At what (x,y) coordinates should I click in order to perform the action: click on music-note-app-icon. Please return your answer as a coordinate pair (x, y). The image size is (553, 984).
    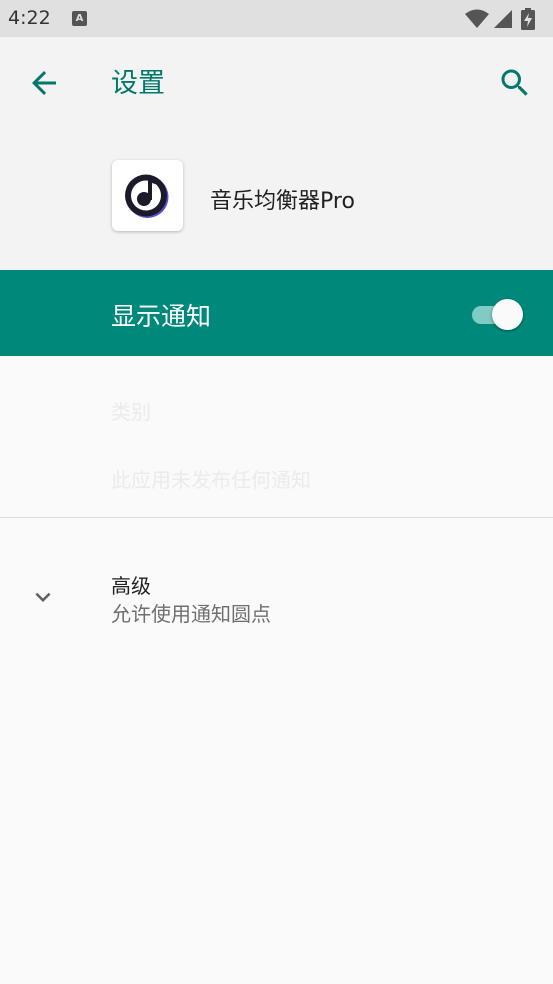
    Looking at the image, I should click on (147, 196).